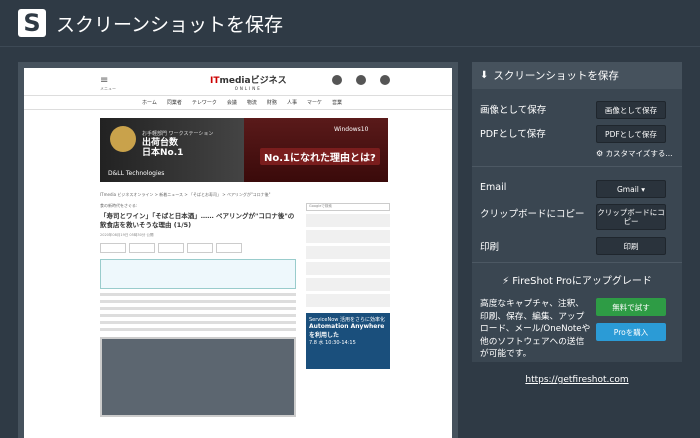 Image resolution: width=700 pixels, height=438 pixels. What do you see at coordinates (320, 156) in the screenshot?
I see `ad-badge: No.1になれた理由とは?` at bounding box center [320, 156].